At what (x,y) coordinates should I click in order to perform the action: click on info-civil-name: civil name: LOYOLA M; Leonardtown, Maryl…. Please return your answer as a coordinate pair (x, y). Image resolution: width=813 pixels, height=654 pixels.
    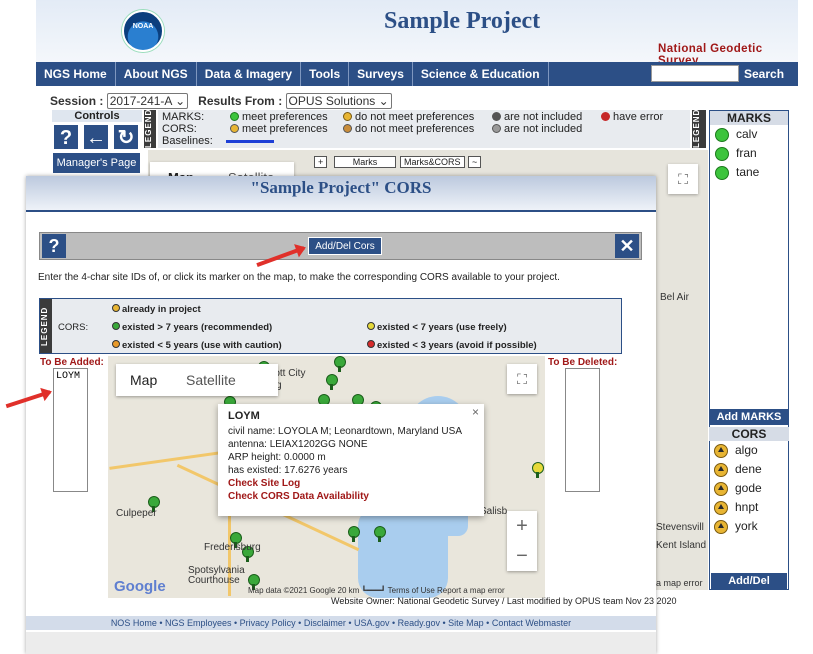
    Looking at the image, I should click on (345, 431).